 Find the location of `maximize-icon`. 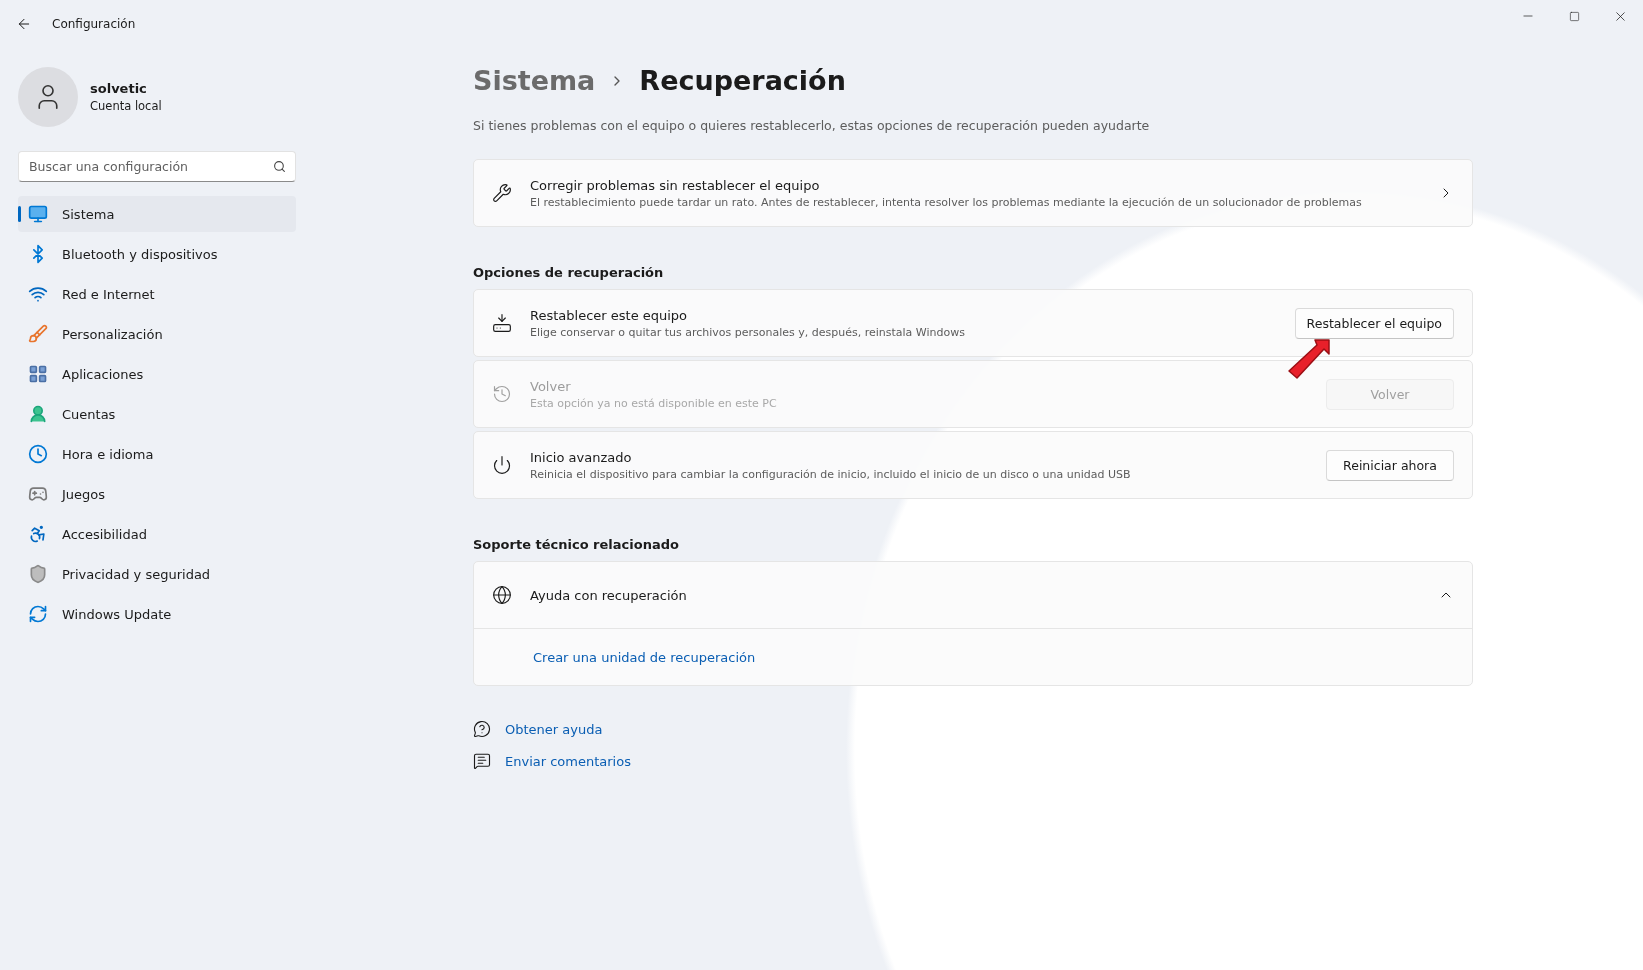

maximize-icon is located at coordinates (1574, 16).